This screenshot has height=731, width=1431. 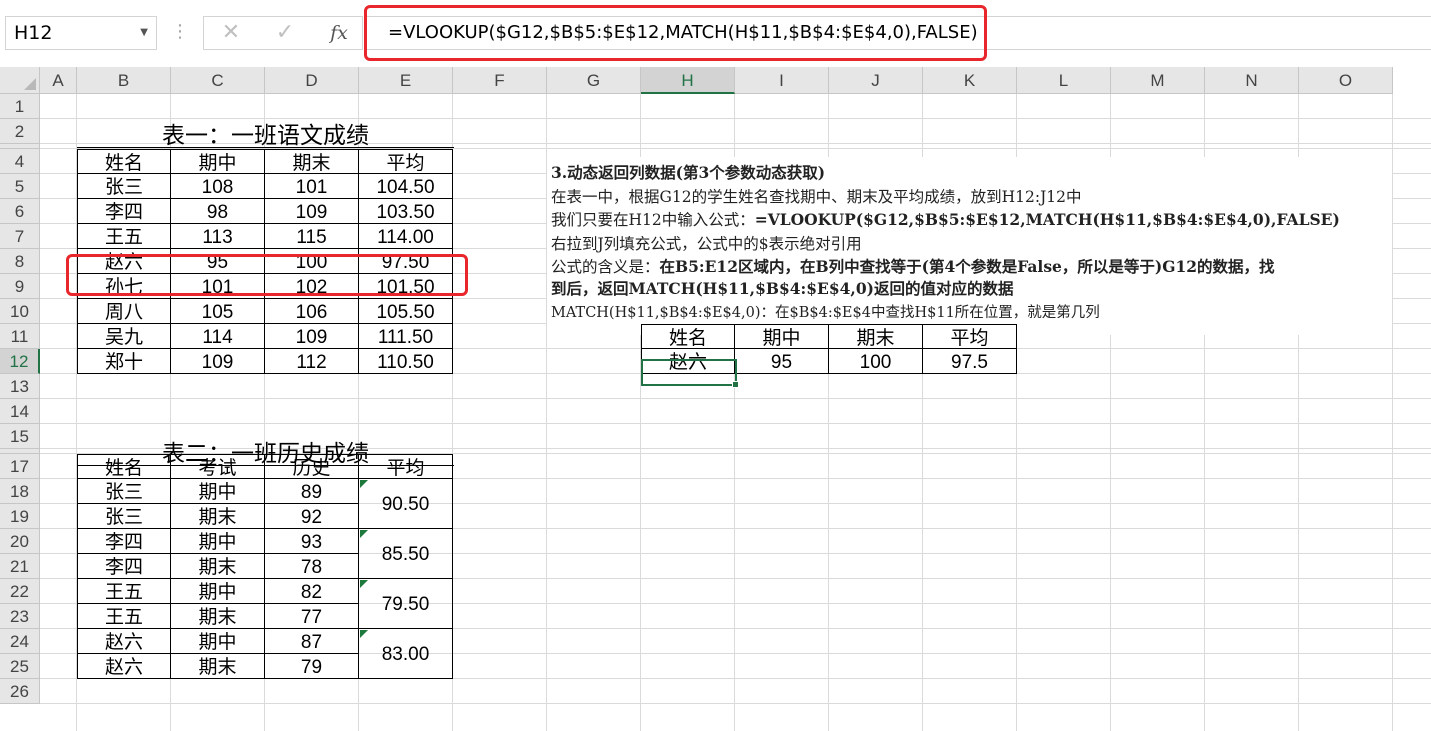 What do you see at coordinates (20, 236) in the screenshot?
I see `row-header-7: 7` at bounding box center [20, 236].